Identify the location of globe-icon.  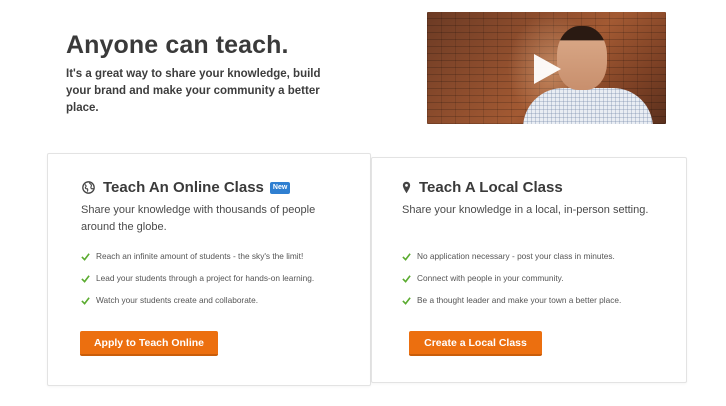
(88, 187).